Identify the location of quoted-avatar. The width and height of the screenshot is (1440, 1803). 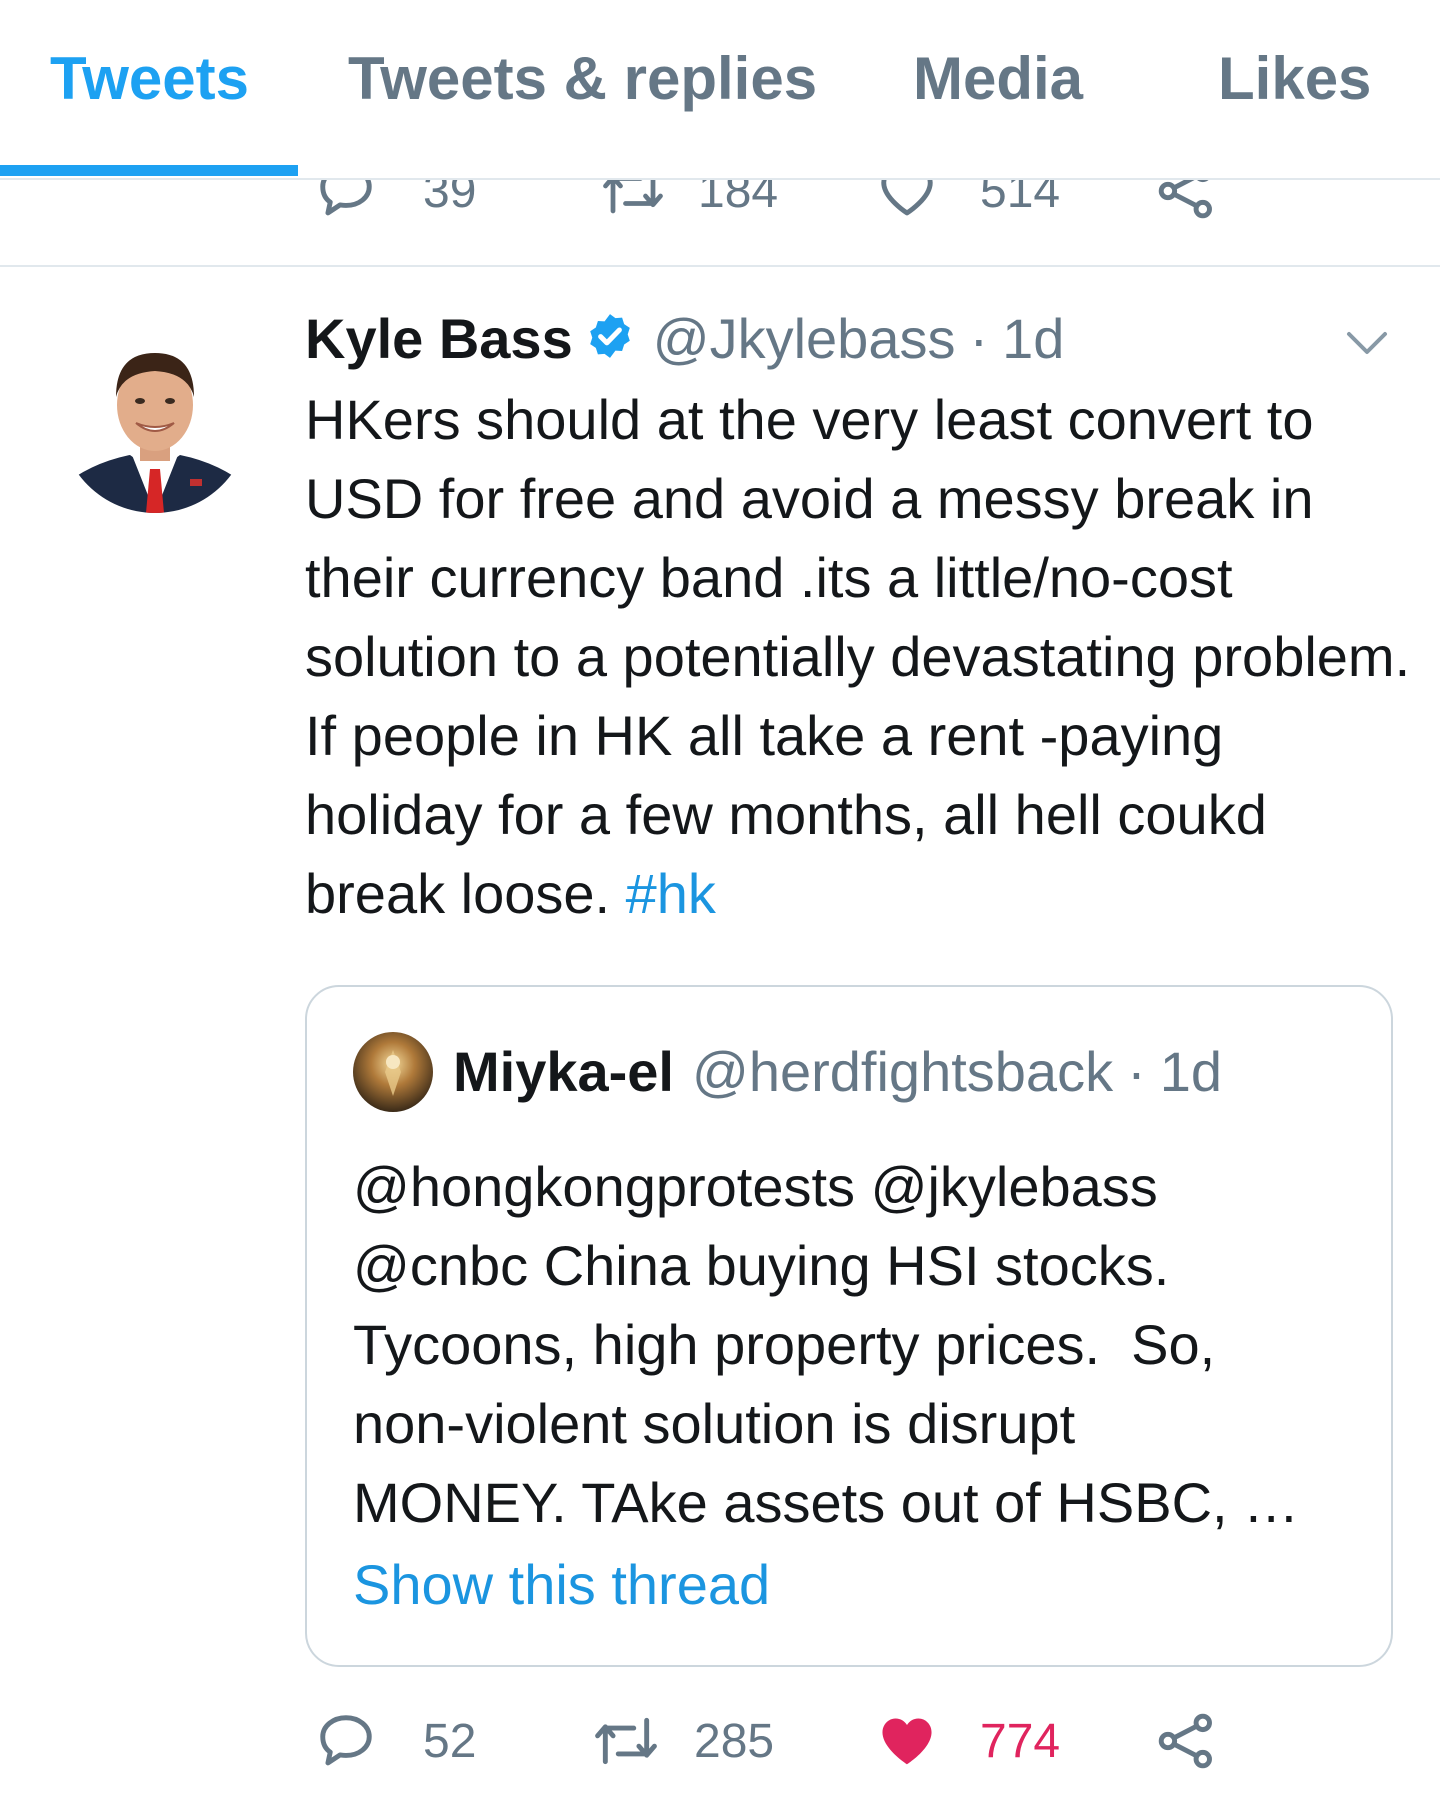
(393, 1072).